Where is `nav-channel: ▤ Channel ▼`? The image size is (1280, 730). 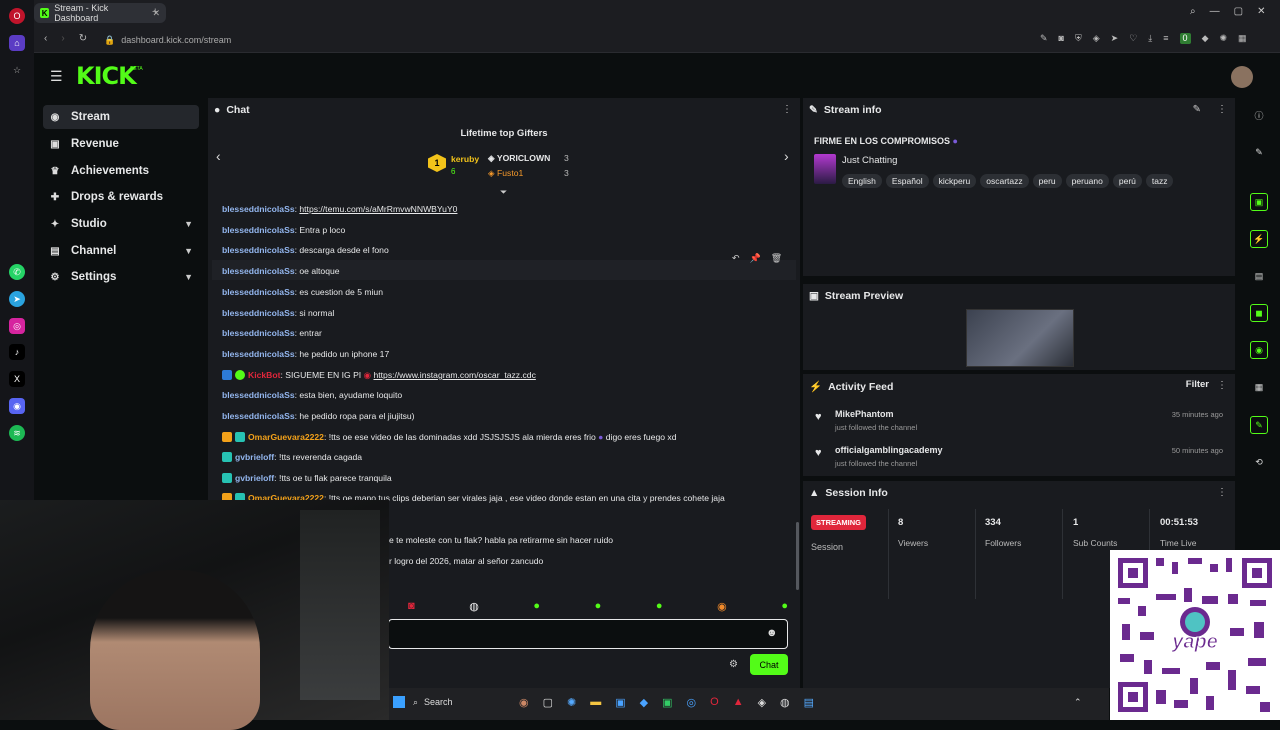 nav-channel: ▤ Channel ▼ is located at coordinates (121, 251).